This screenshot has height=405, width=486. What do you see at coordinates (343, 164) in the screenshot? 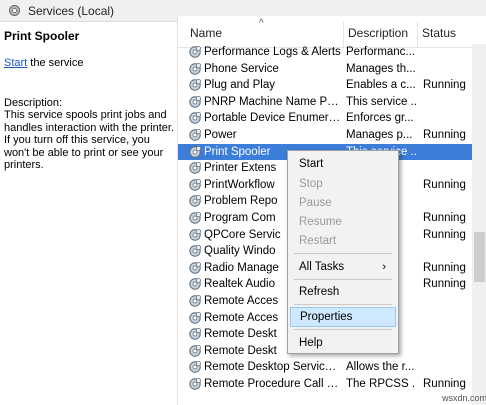
I see `menu-item-start: Start` at bounding box center [343, 164].